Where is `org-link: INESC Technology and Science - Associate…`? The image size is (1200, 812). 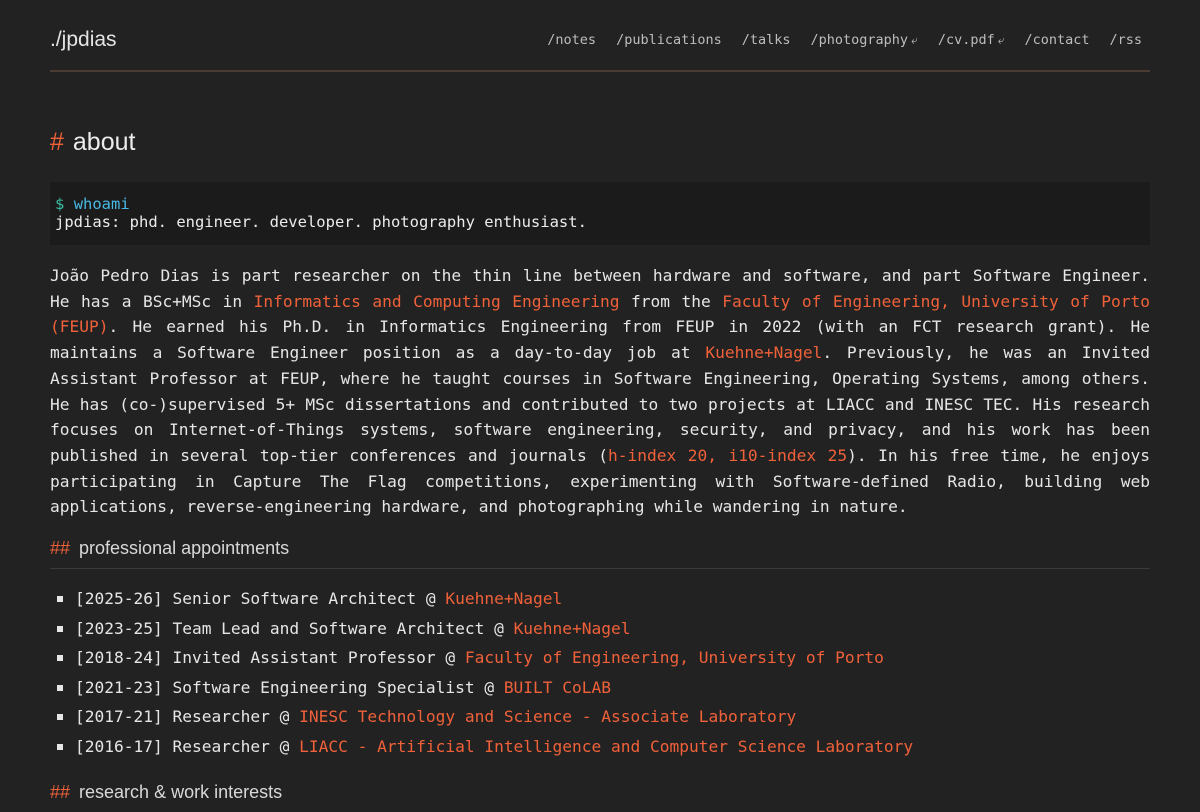
org-link: INESC Technology and Science - Associate… is located at coordinates (547, 716).